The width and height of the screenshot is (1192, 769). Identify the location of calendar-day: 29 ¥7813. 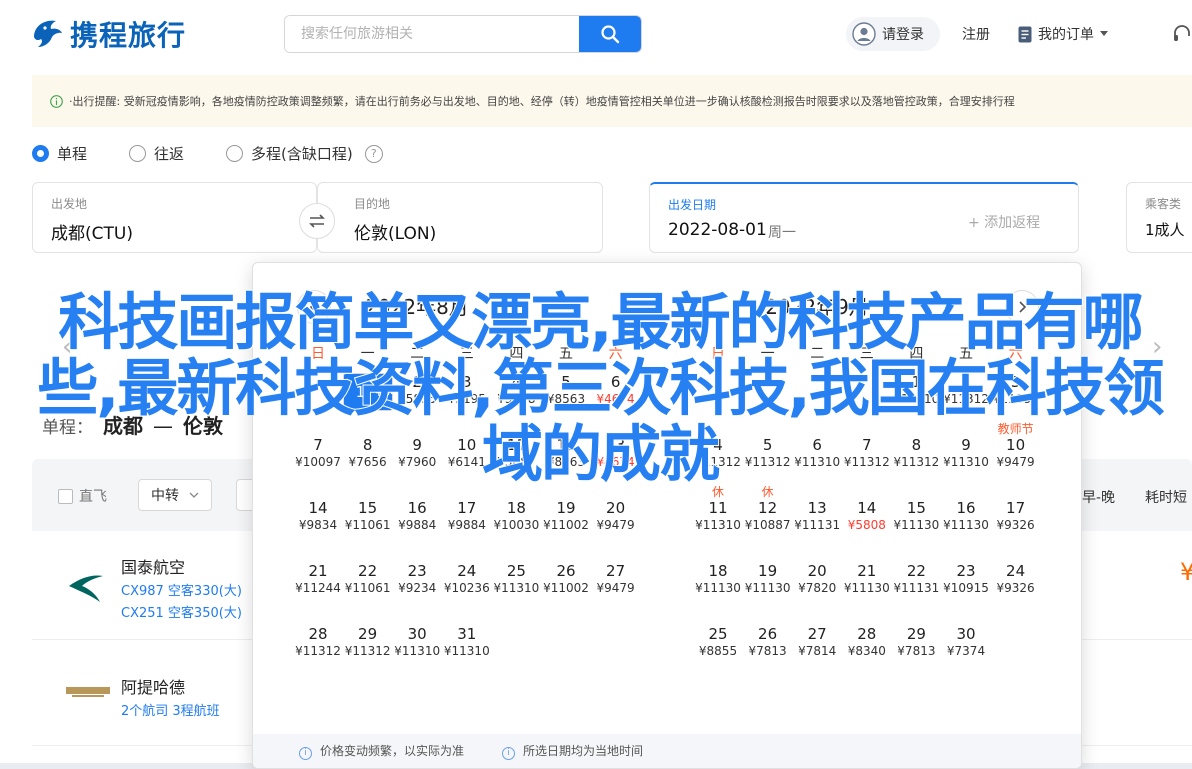
(916, 644).